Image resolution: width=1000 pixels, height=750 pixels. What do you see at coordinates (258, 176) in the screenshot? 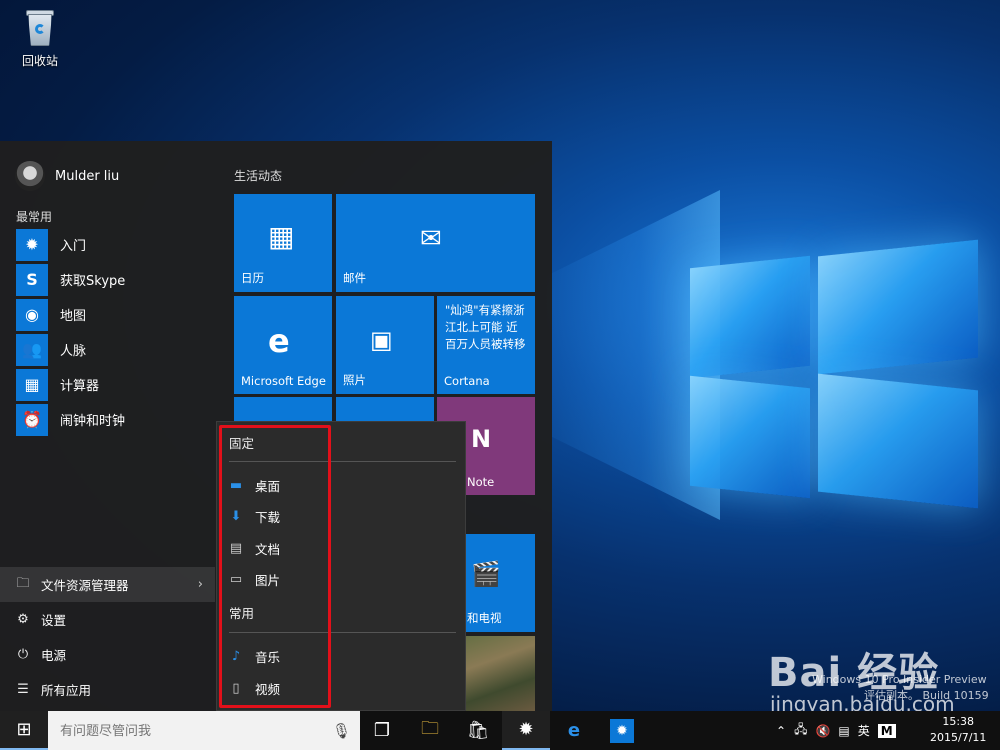
I see `tiles-group-title: 生活动态` at bounding box center [258, 176].